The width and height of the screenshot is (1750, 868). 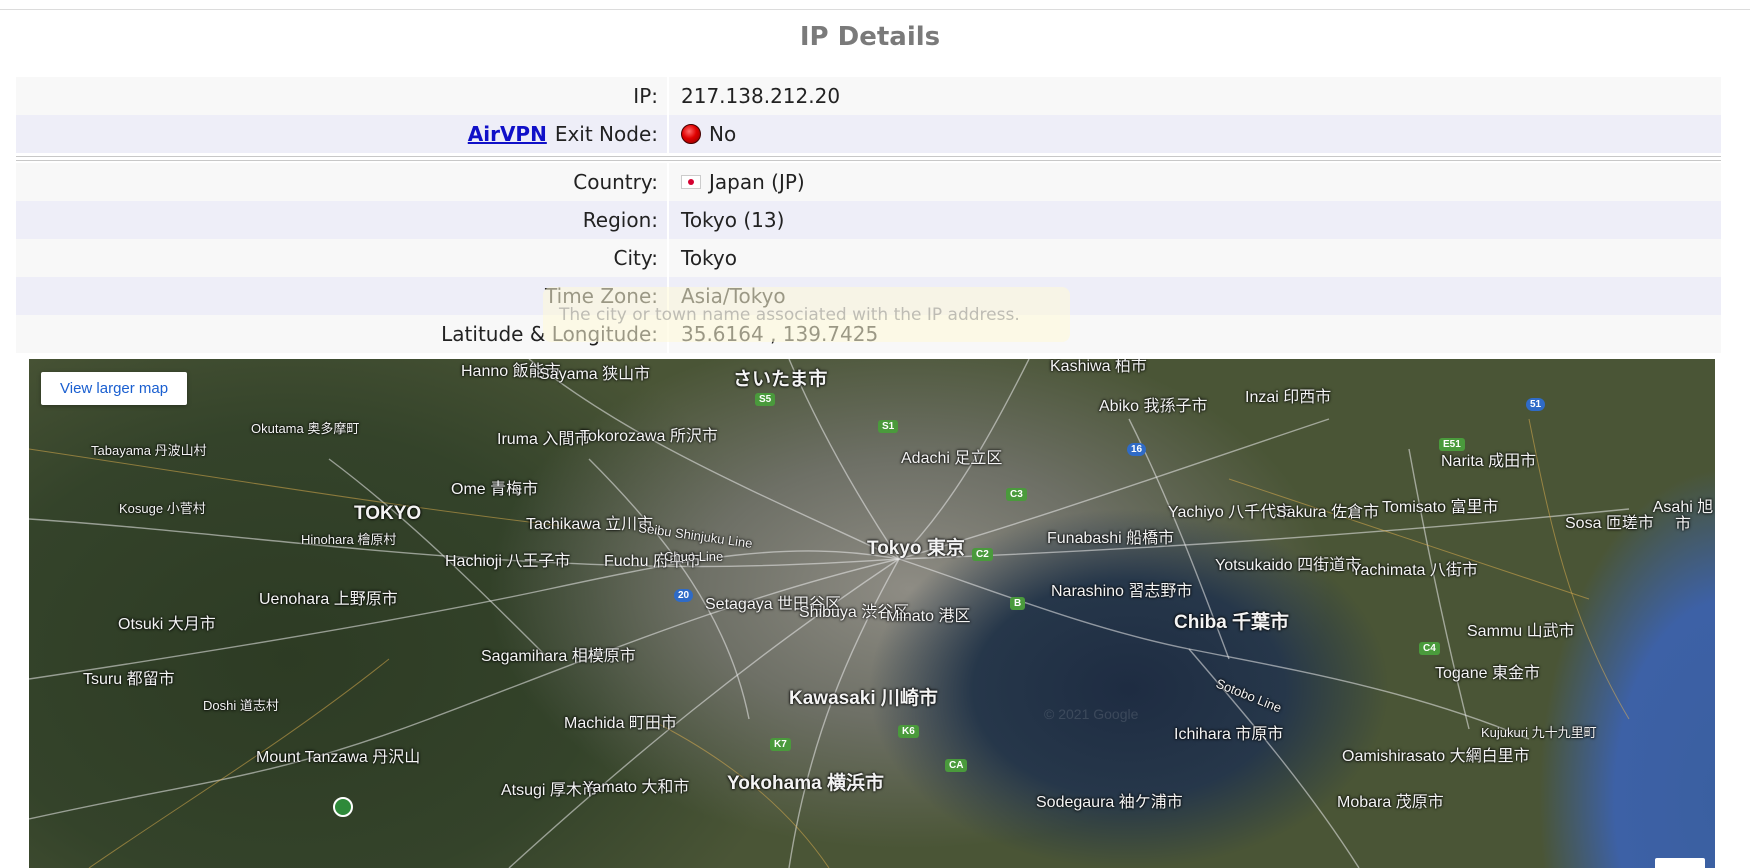 I want to click on map-label: Sagamihara 相模原市, so click(x=558, y=656).